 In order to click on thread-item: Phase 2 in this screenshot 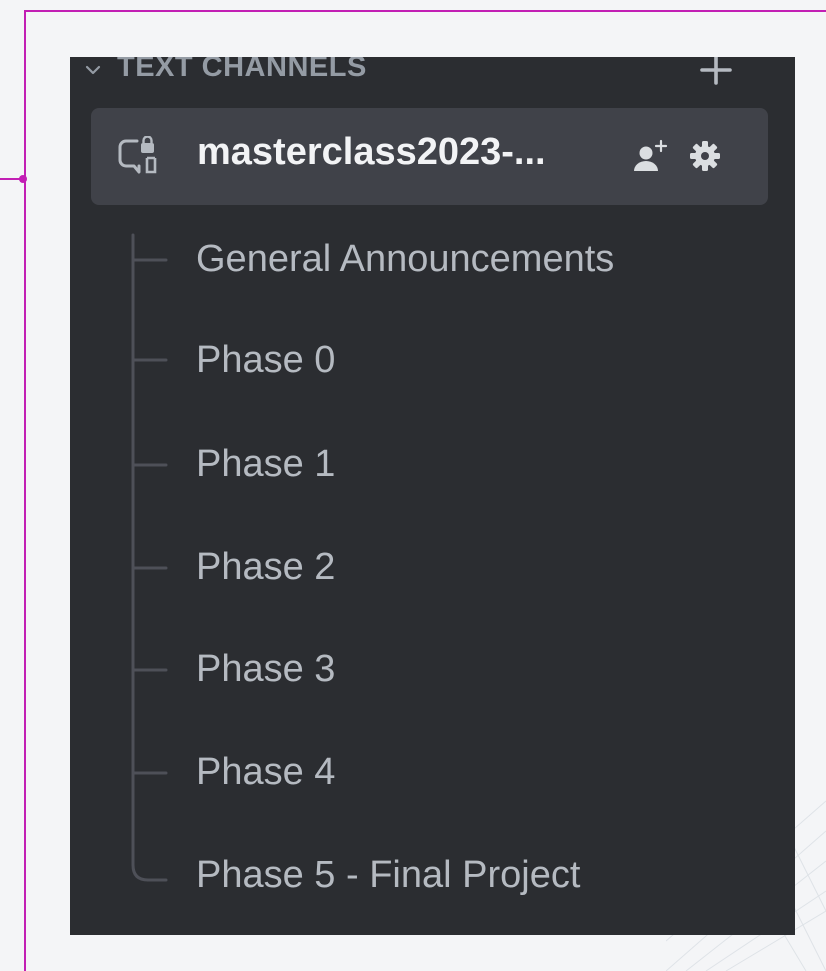, I will do `click(486, 567)`.